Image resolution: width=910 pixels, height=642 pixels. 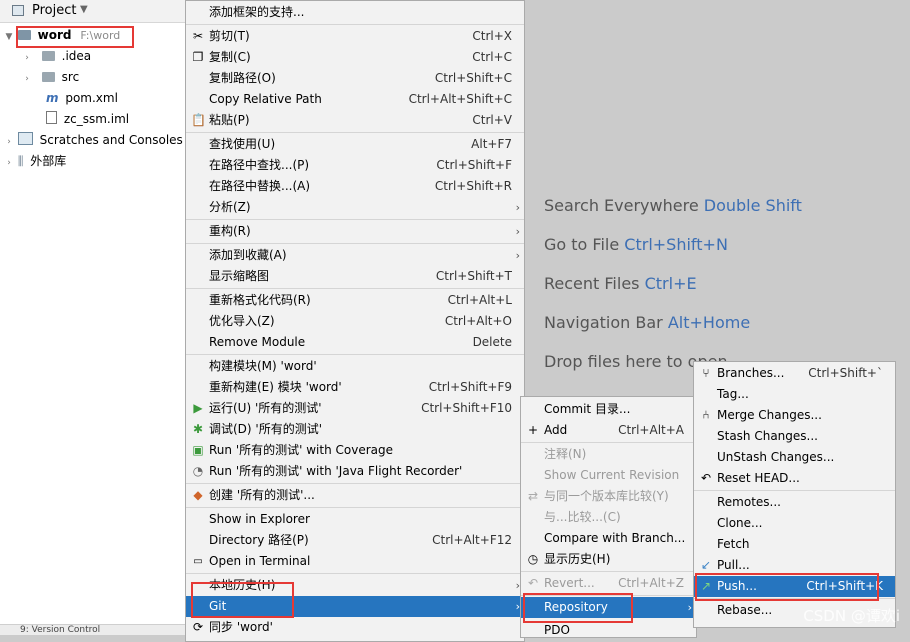 I want to click on menu-item-refactor: 重构(R) ›, so click(x=355, y=231).